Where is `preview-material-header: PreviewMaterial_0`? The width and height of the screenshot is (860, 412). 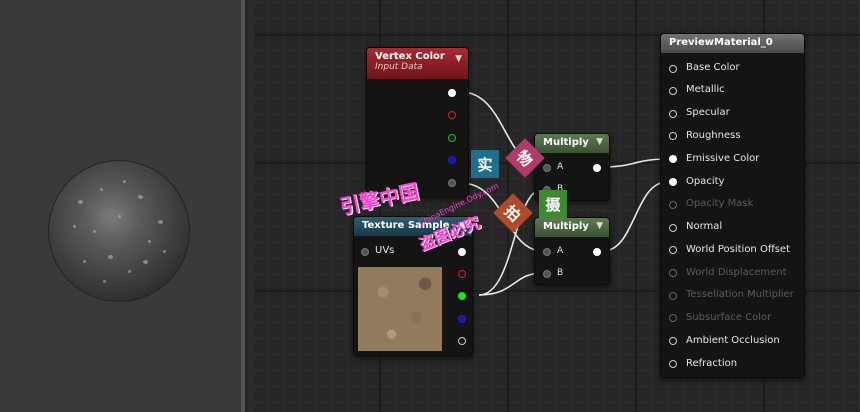
preview-material-header: PreviewMaterial_0 is located at coordinates (732, 43).